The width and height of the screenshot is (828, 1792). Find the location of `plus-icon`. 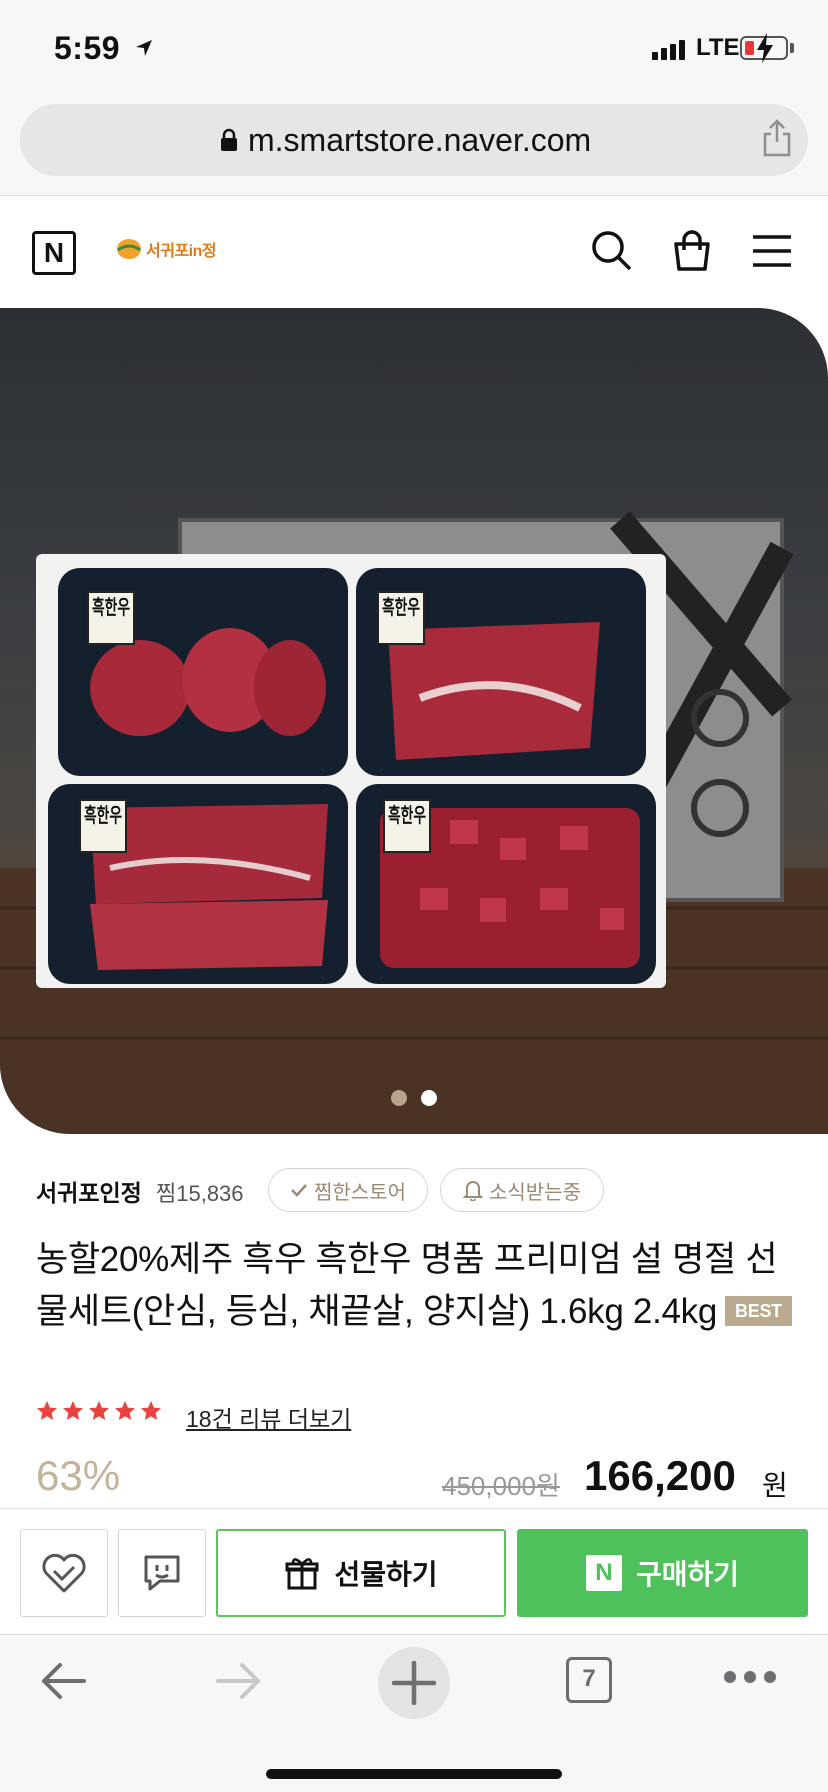

plus-icon is located at coordinates (414, 1683).